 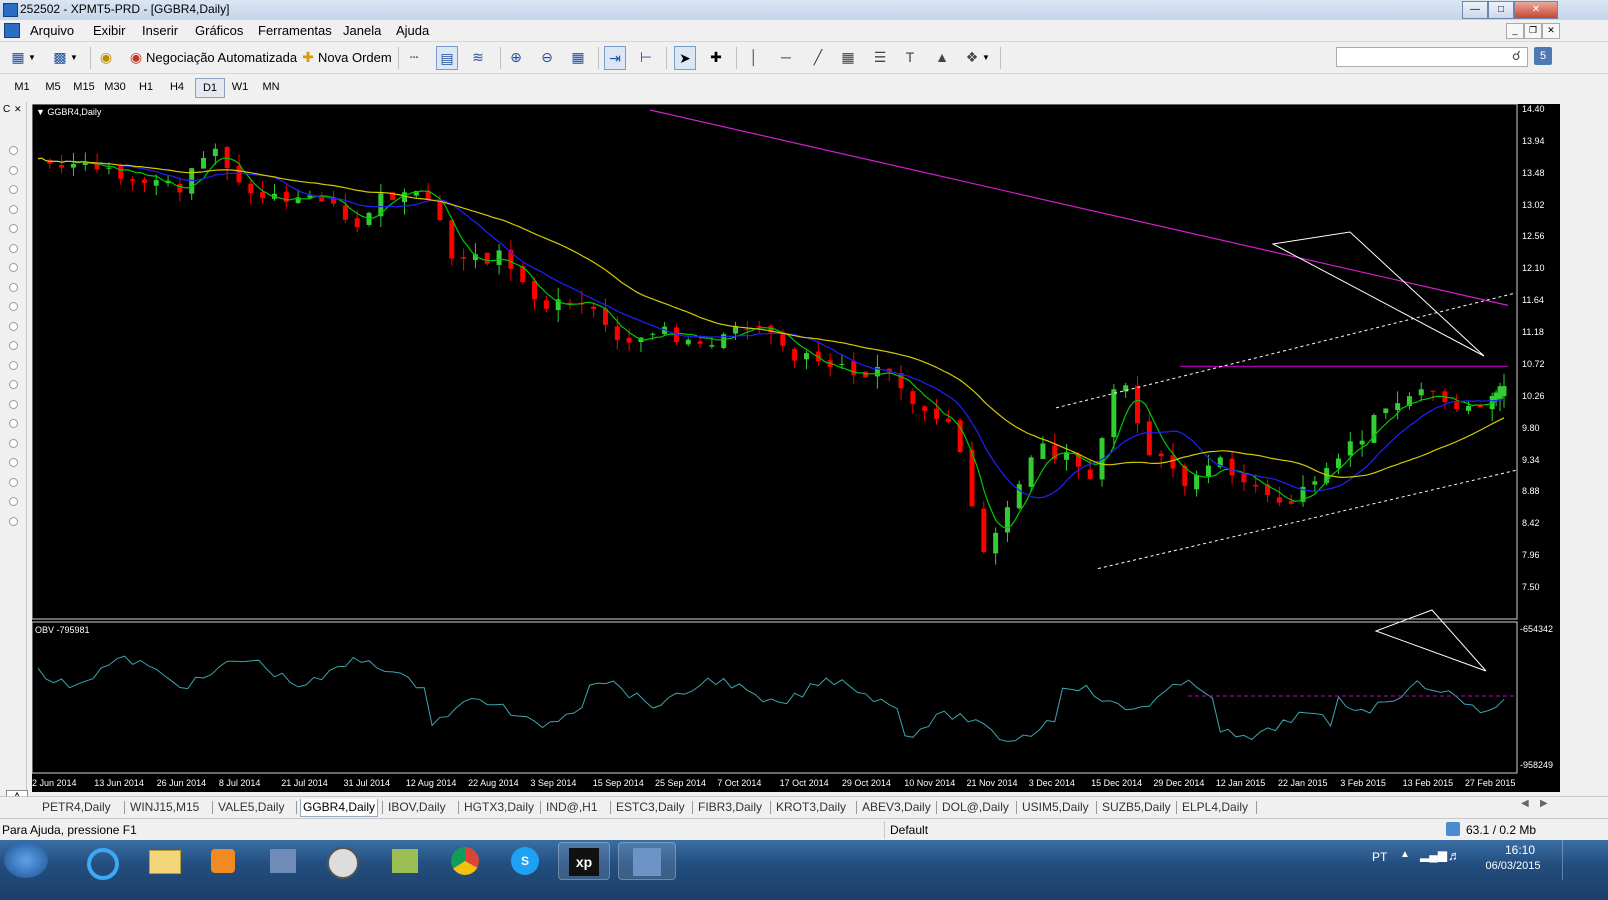 I want to click on volume-icon: ♬, so click(x=1454, y=855).